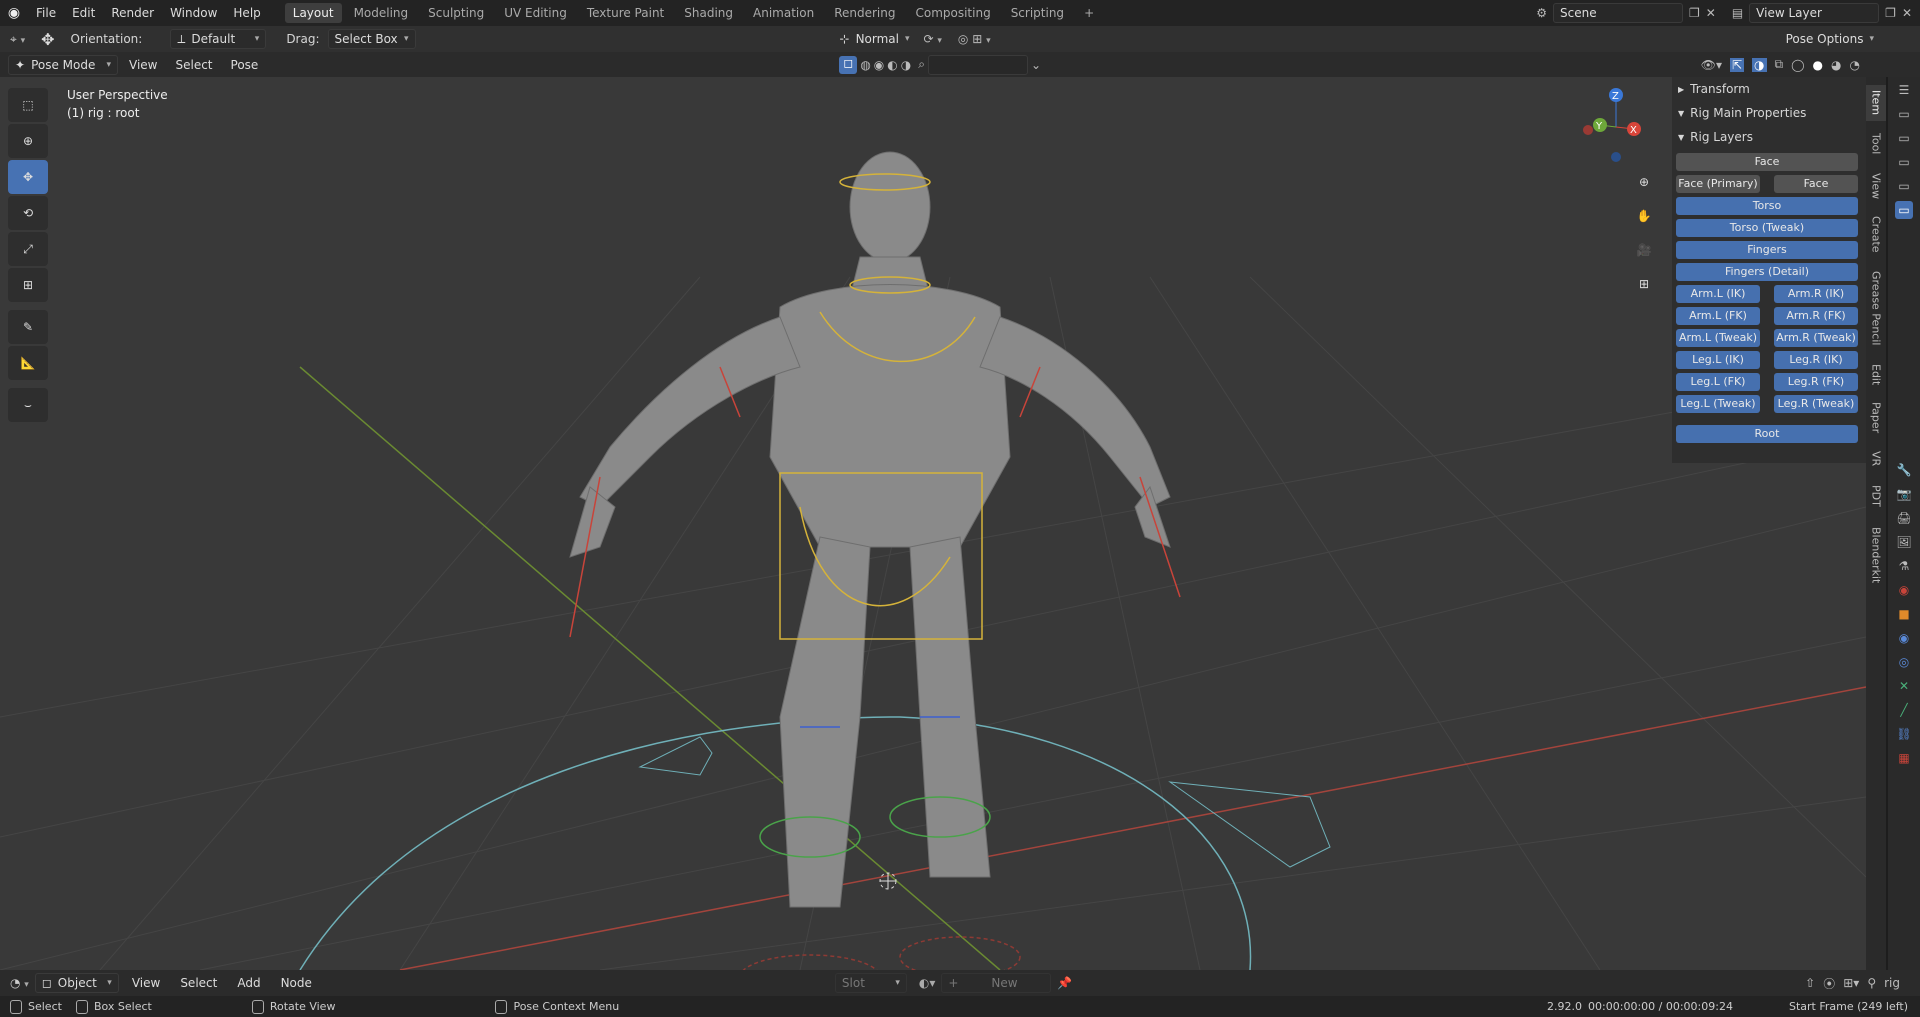 Image resolution: width=1920 pixels, height=1017 pixels. I want to click on new-view-layer-icon: ❐, so click(1890, 13).